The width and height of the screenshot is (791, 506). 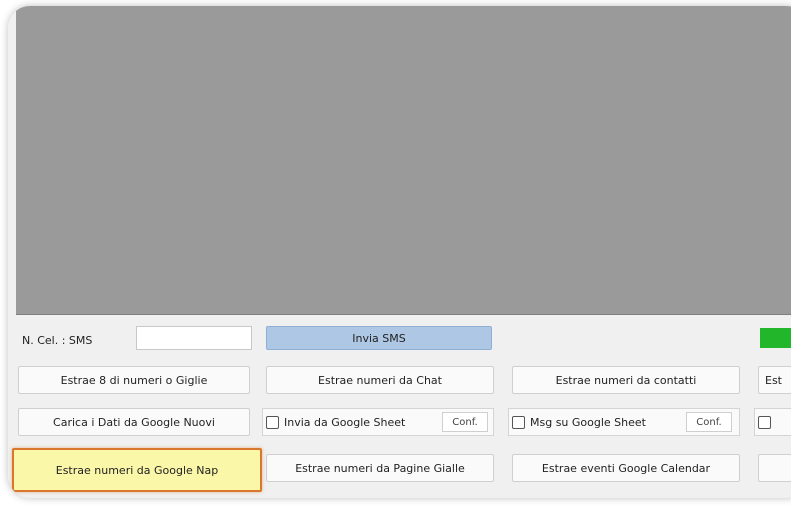 What do you see at coordinates (709, 422) in the screenshot?
I see `conf-button-2: Conf.` at bounding box center [709, 422].